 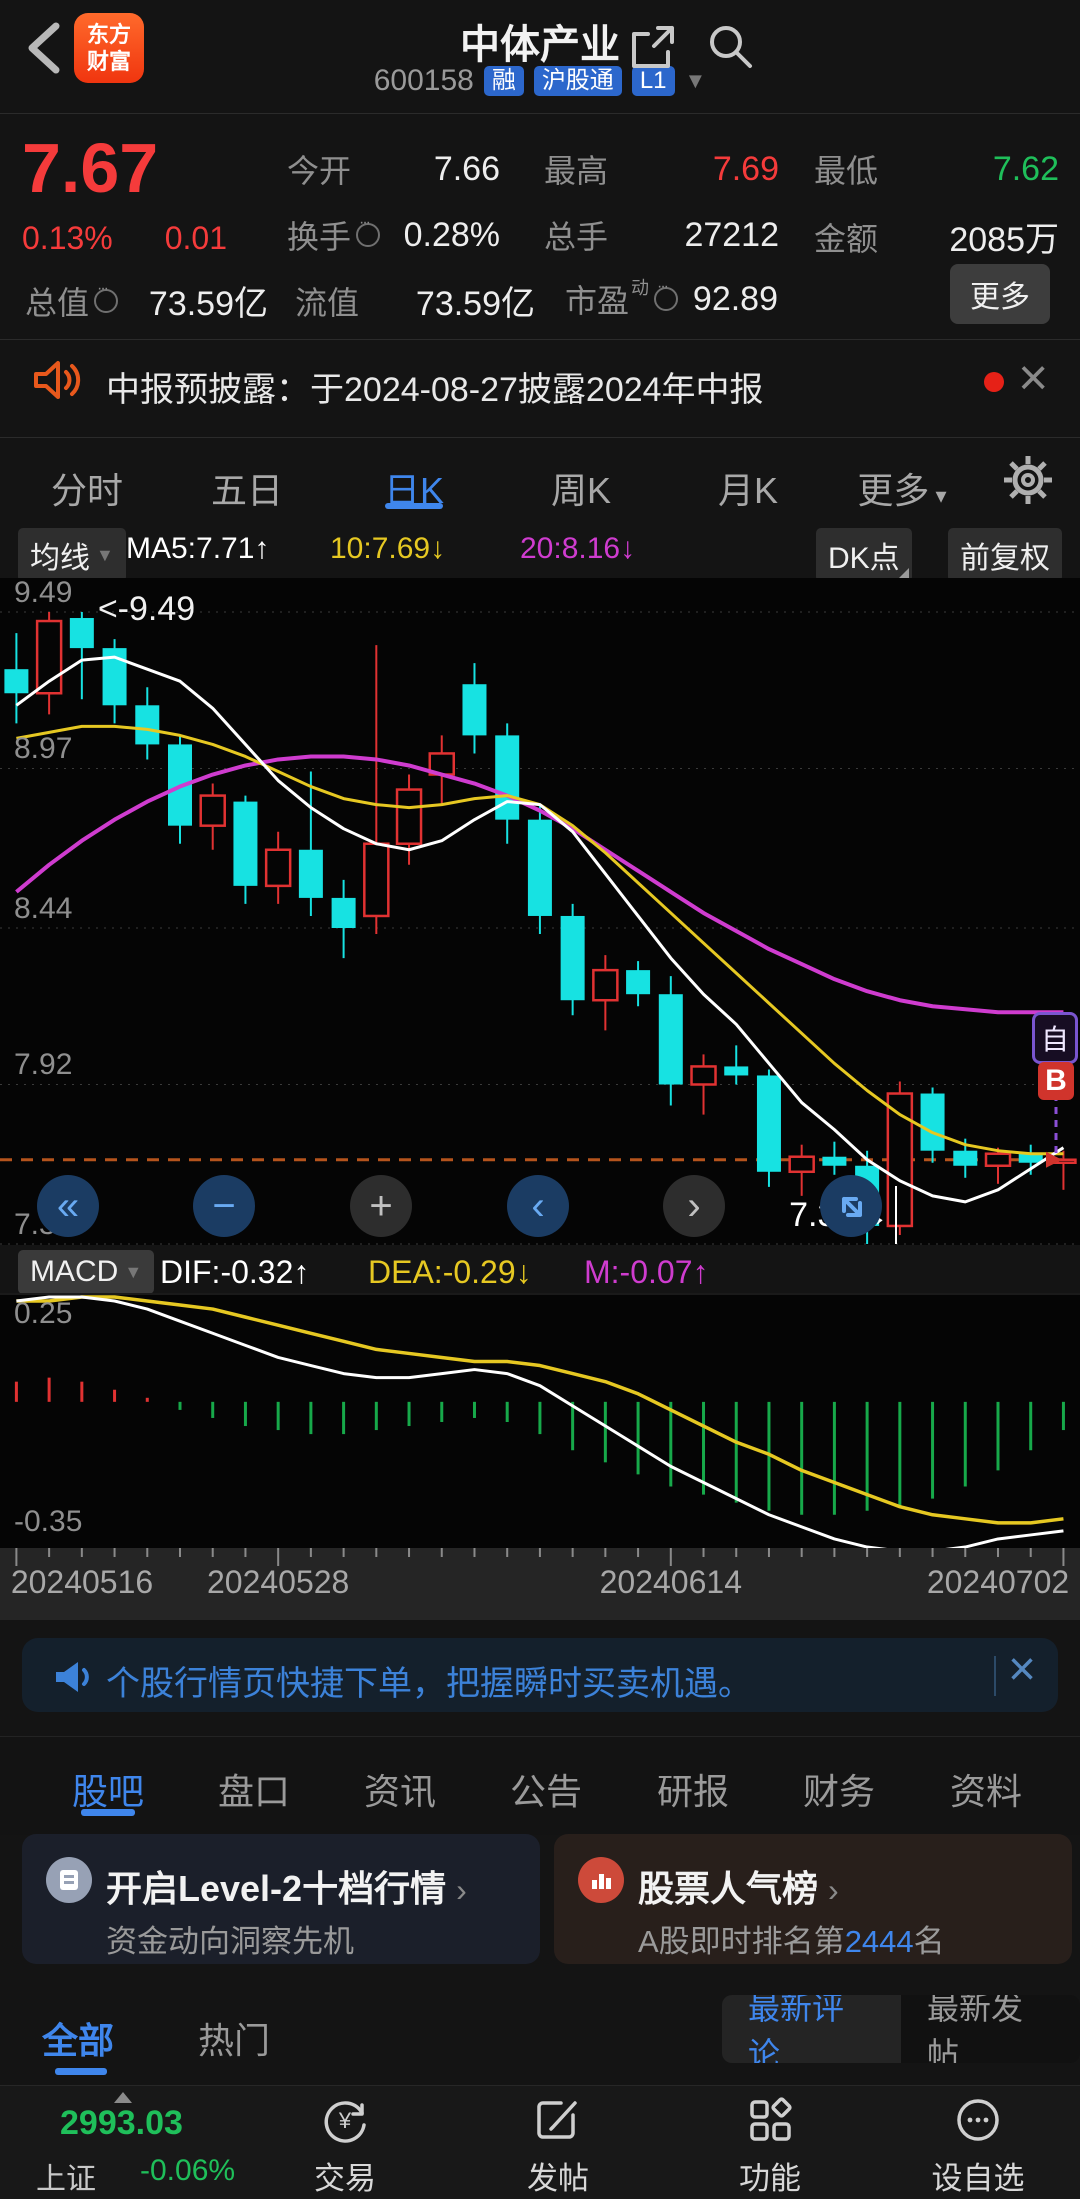 What do you see at coordinates (735, 298) in the screenshot?
I see `stat-value: 92.89` at bounding box center [735, 298].